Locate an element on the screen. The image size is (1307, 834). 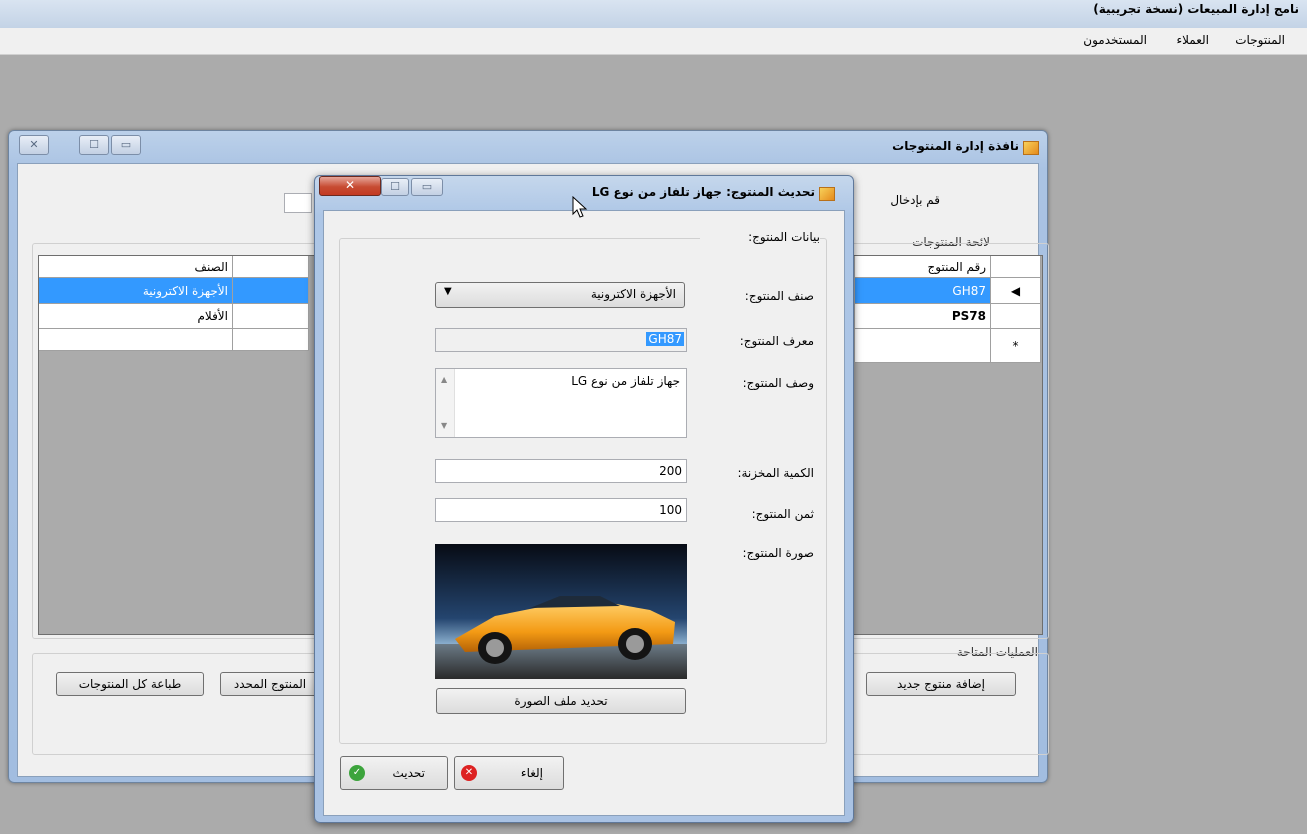
product-data-label: بيانات المنتوج: is located at coordinates (760, 237).